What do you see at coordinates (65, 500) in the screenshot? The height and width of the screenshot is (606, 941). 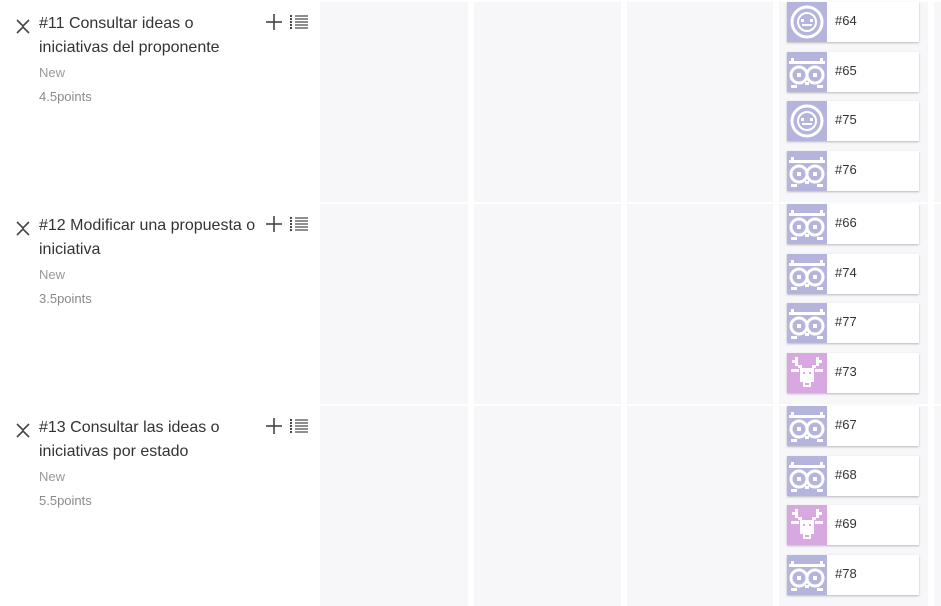 I see `userstory-points: 5.5points` at bounding box center [65, 500].